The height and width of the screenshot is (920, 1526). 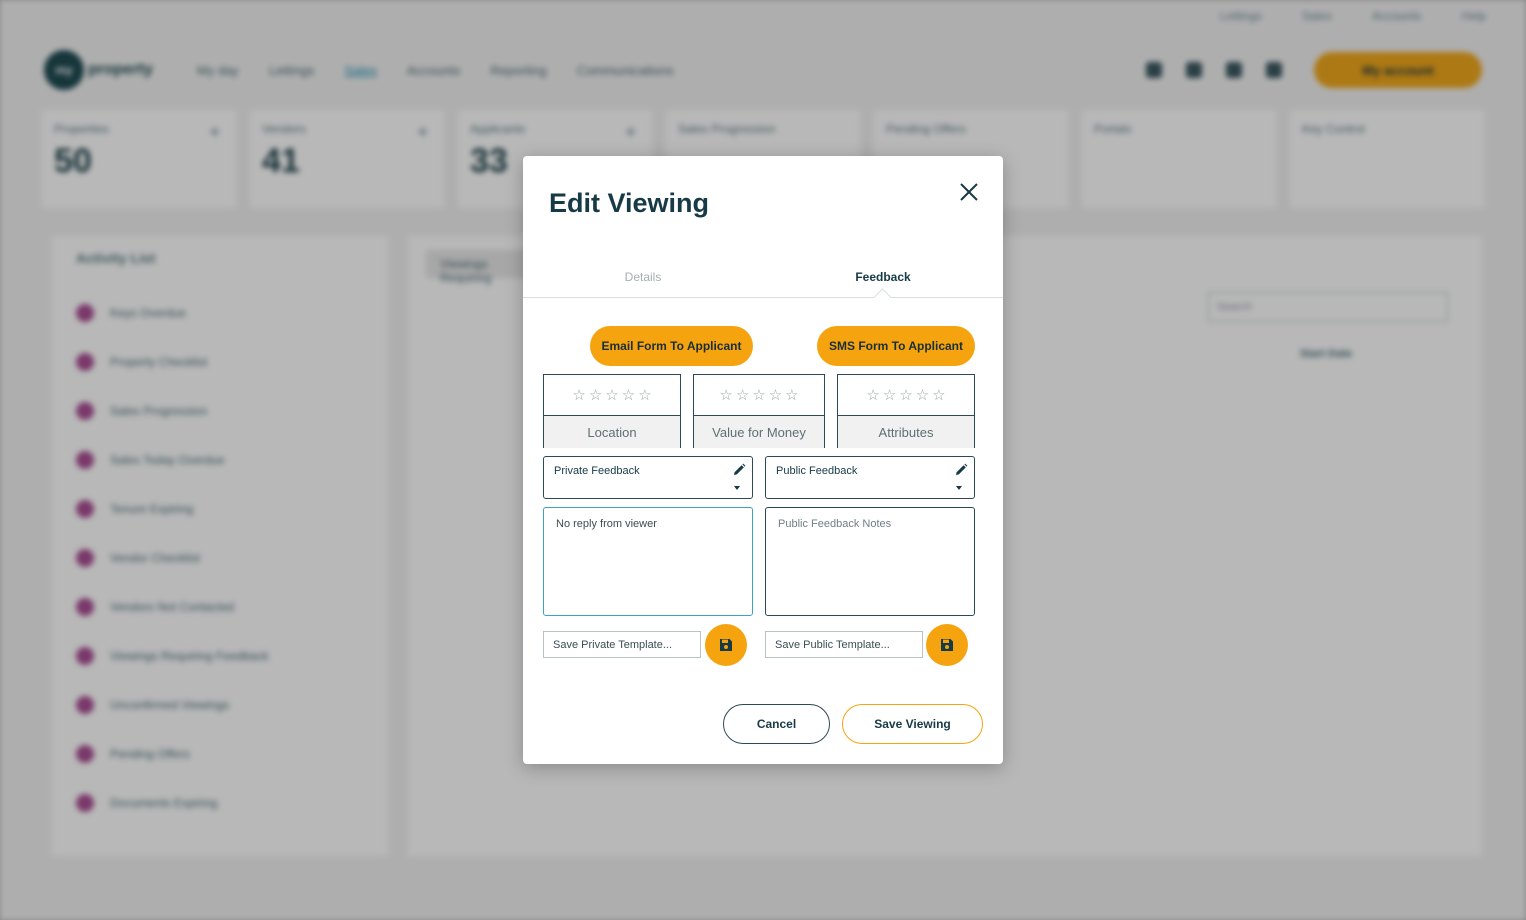 I want to click on sms-form-button: SMS Form To Applicant, so click(x=896, y=346).